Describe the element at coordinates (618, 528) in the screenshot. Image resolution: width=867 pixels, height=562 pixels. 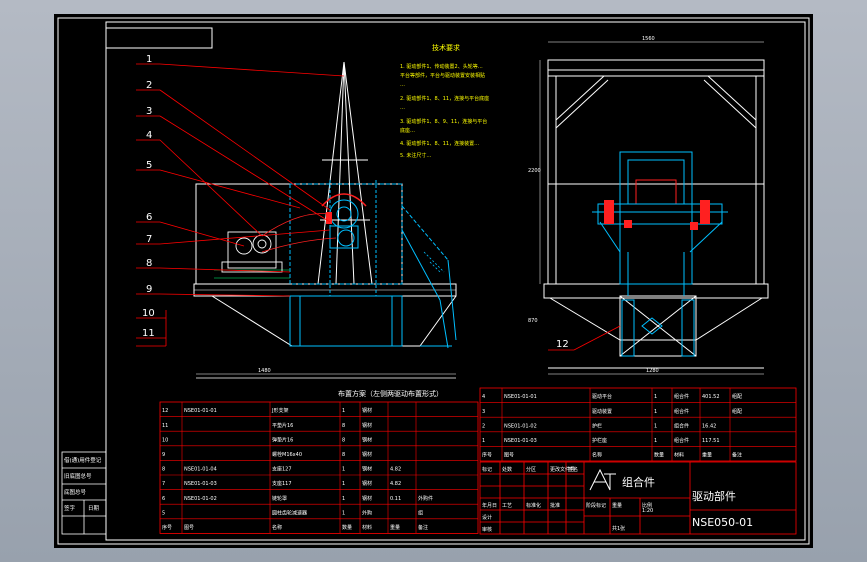
I see `tb-sheet: 共1张` at that location.